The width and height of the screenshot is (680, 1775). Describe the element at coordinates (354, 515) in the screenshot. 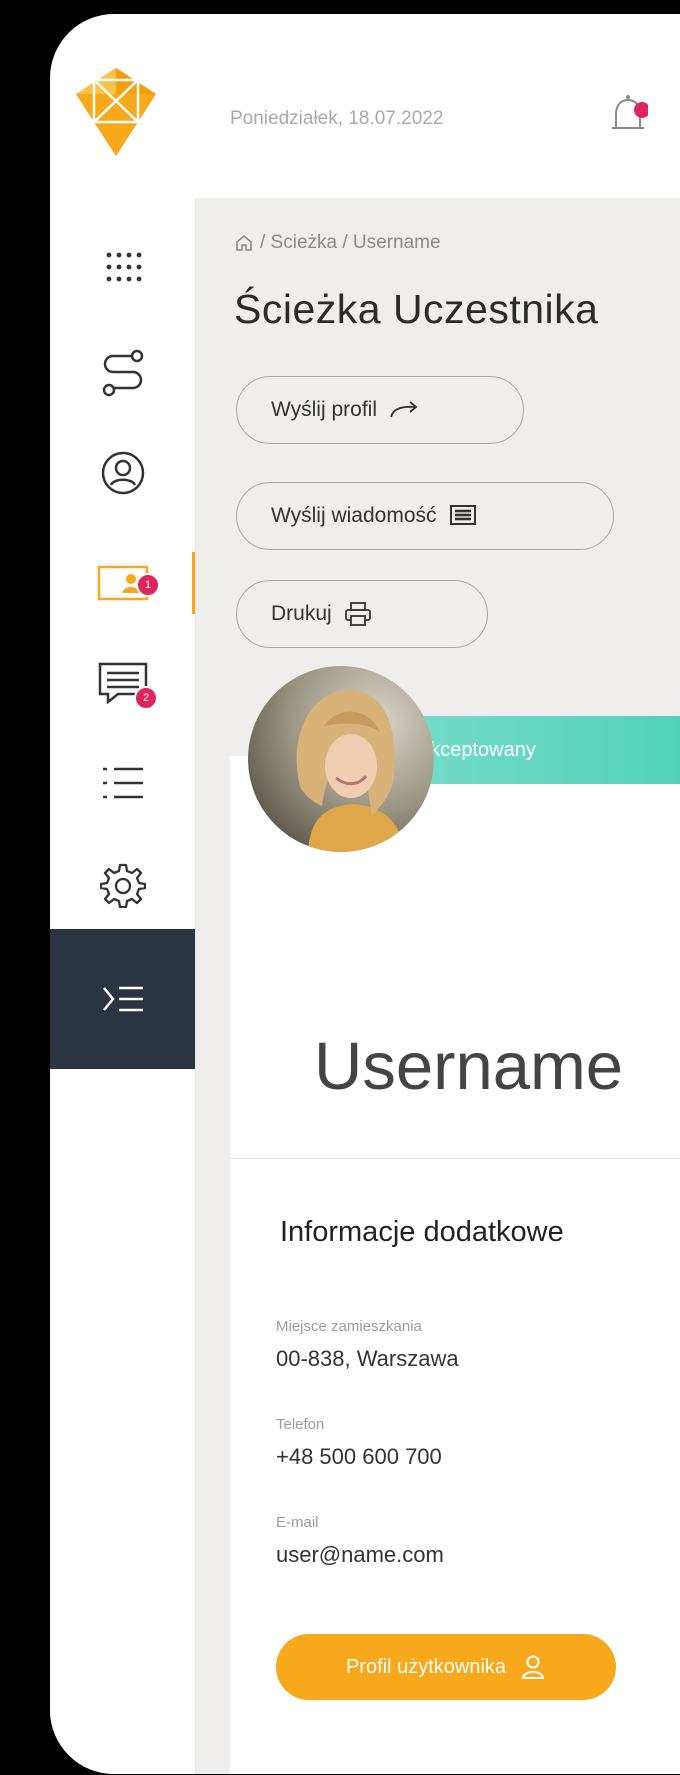

I see `send-message-label: Wyślij wiadomość` at that location.